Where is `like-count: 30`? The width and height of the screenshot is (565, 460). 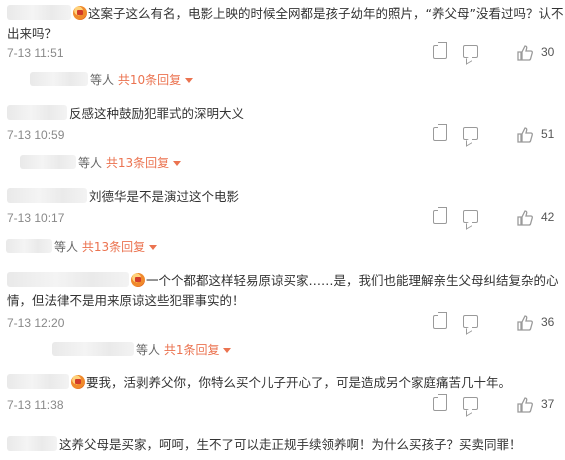 like-count: 30 is located at coordinates (548, 52).